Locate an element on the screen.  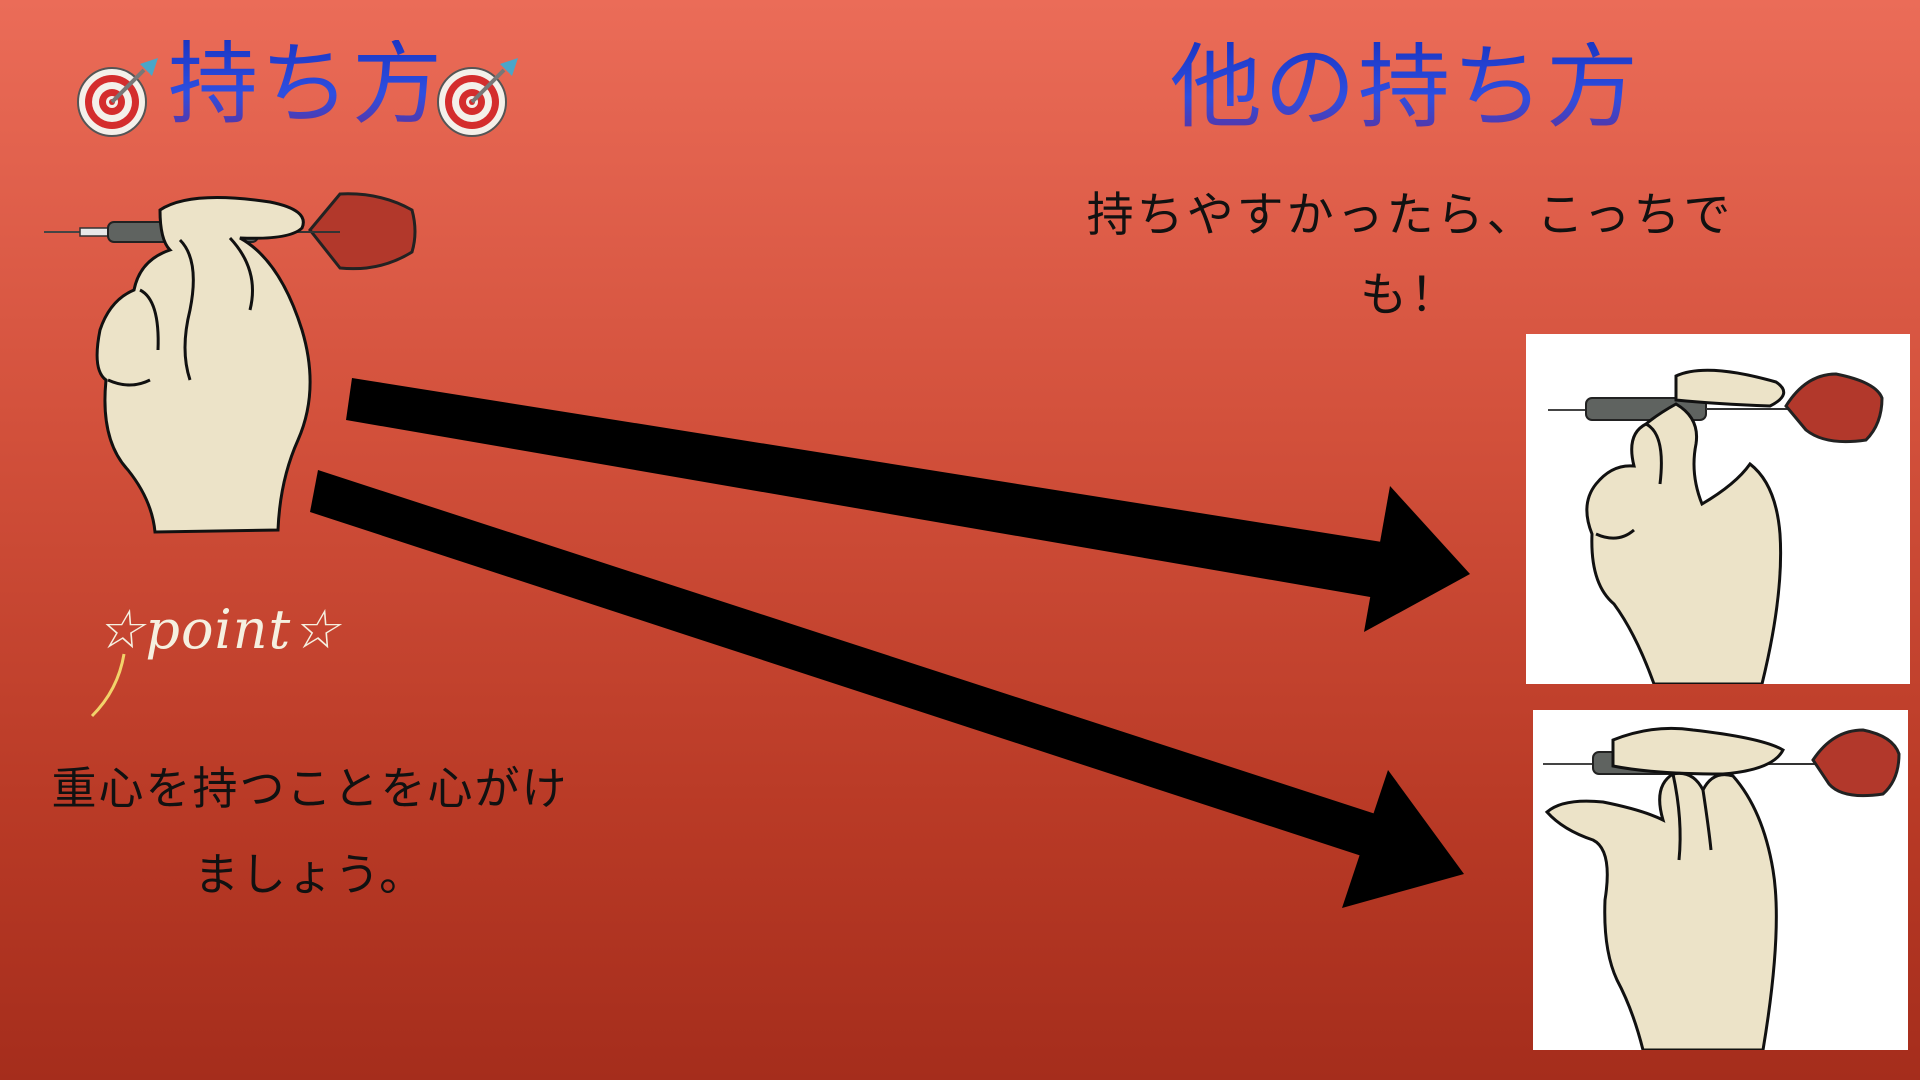
point-label: ☆point☆ is located at coordinates (218, 629).